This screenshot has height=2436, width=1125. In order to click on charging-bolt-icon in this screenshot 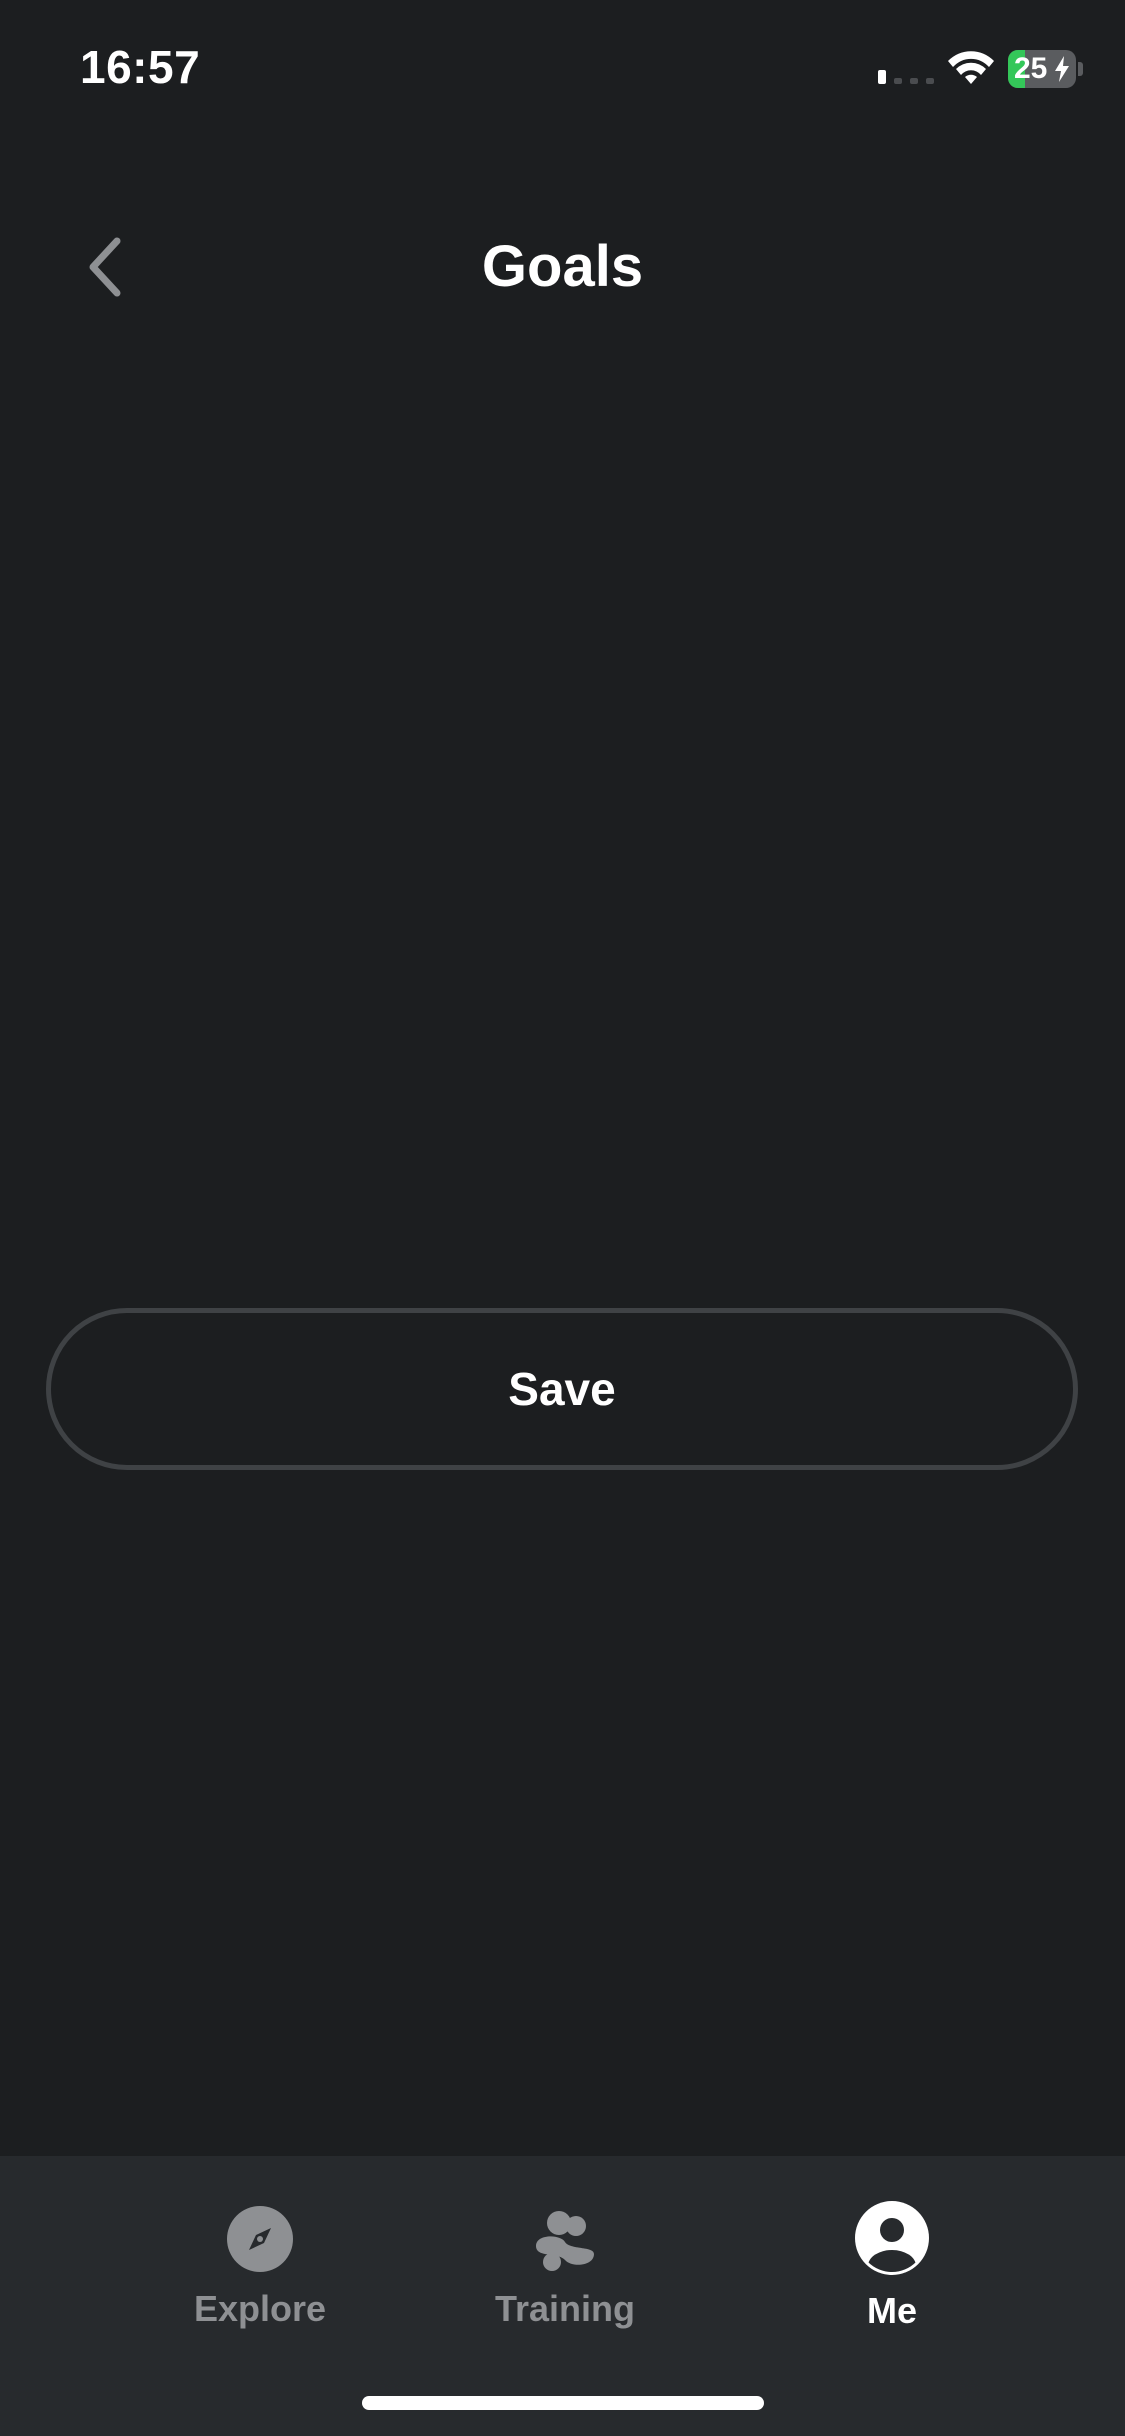, I will do `click(1062, 69)`.